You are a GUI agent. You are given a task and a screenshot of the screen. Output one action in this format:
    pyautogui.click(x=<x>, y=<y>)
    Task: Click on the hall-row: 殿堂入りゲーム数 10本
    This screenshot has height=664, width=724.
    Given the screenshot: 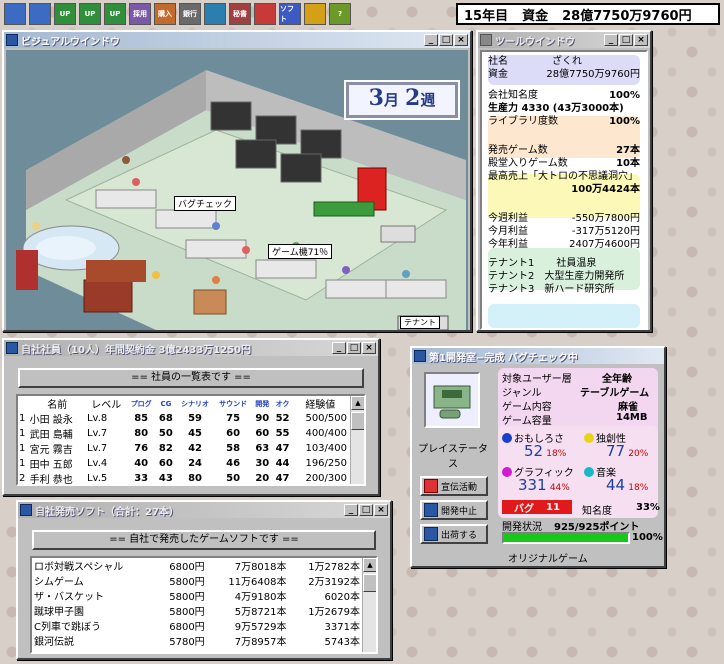 What is the action you would take?
    pyautogui.click(x=564, y=163)
    